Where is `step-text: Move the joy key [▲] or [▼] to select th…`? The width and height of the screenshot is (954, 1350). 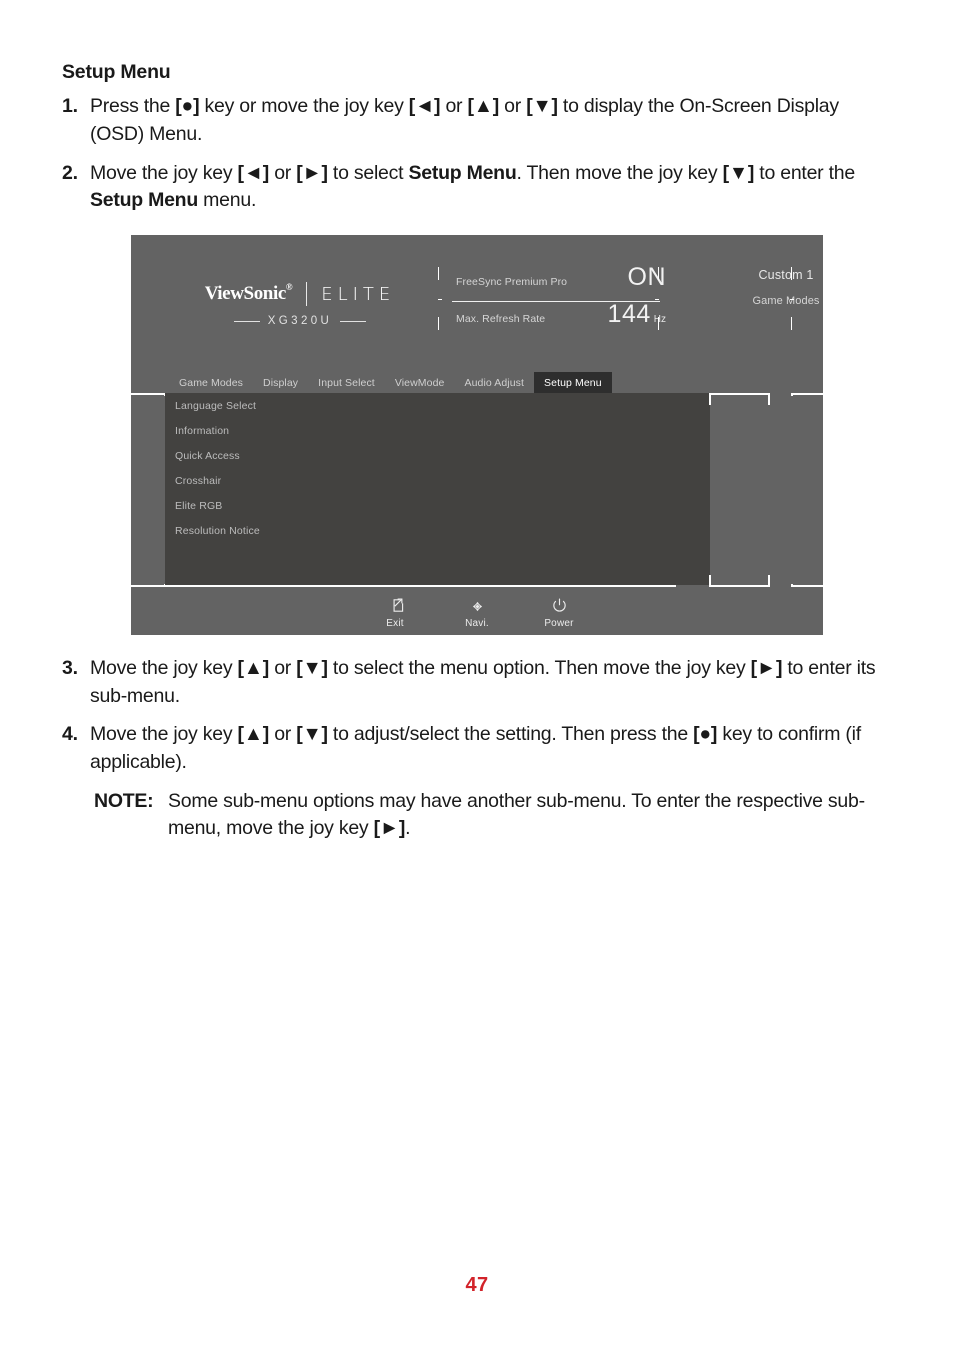 step-text: Move the joy key [▲] or [▼] to select th… is located at coordinates (491, 682).